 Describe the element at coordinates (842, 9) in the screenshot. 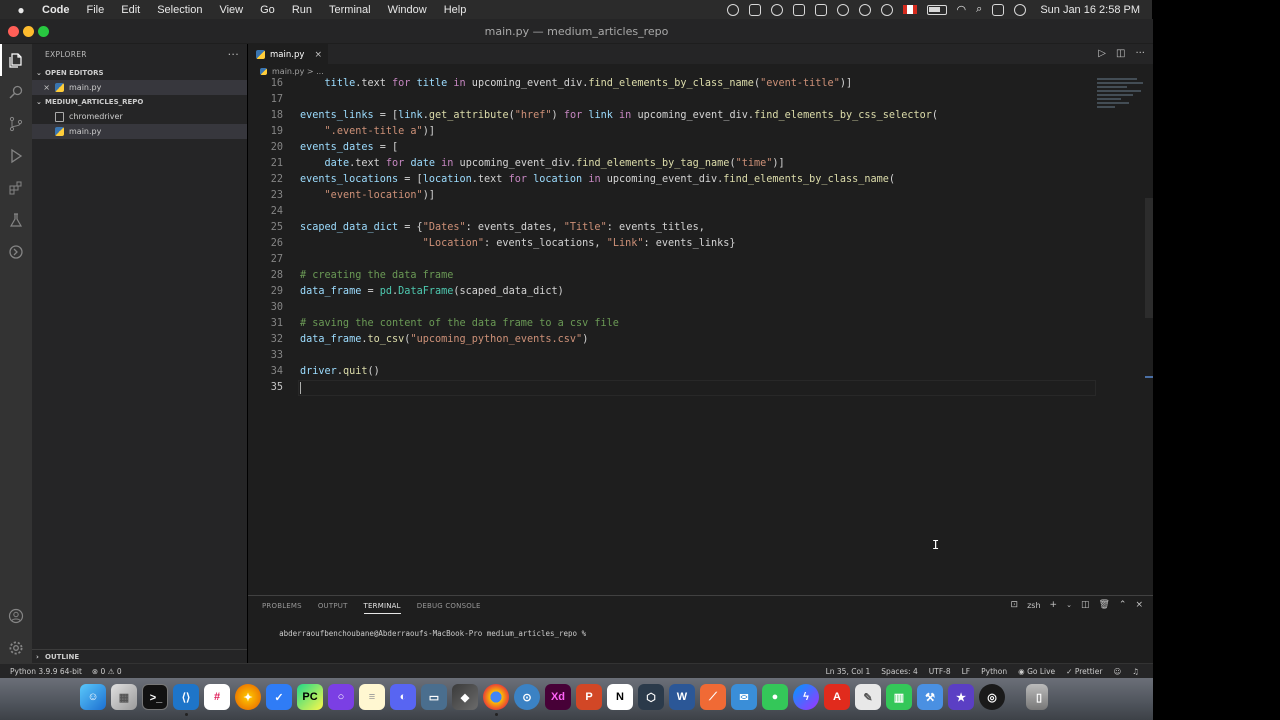

I see `time-machine-icon` at that location.